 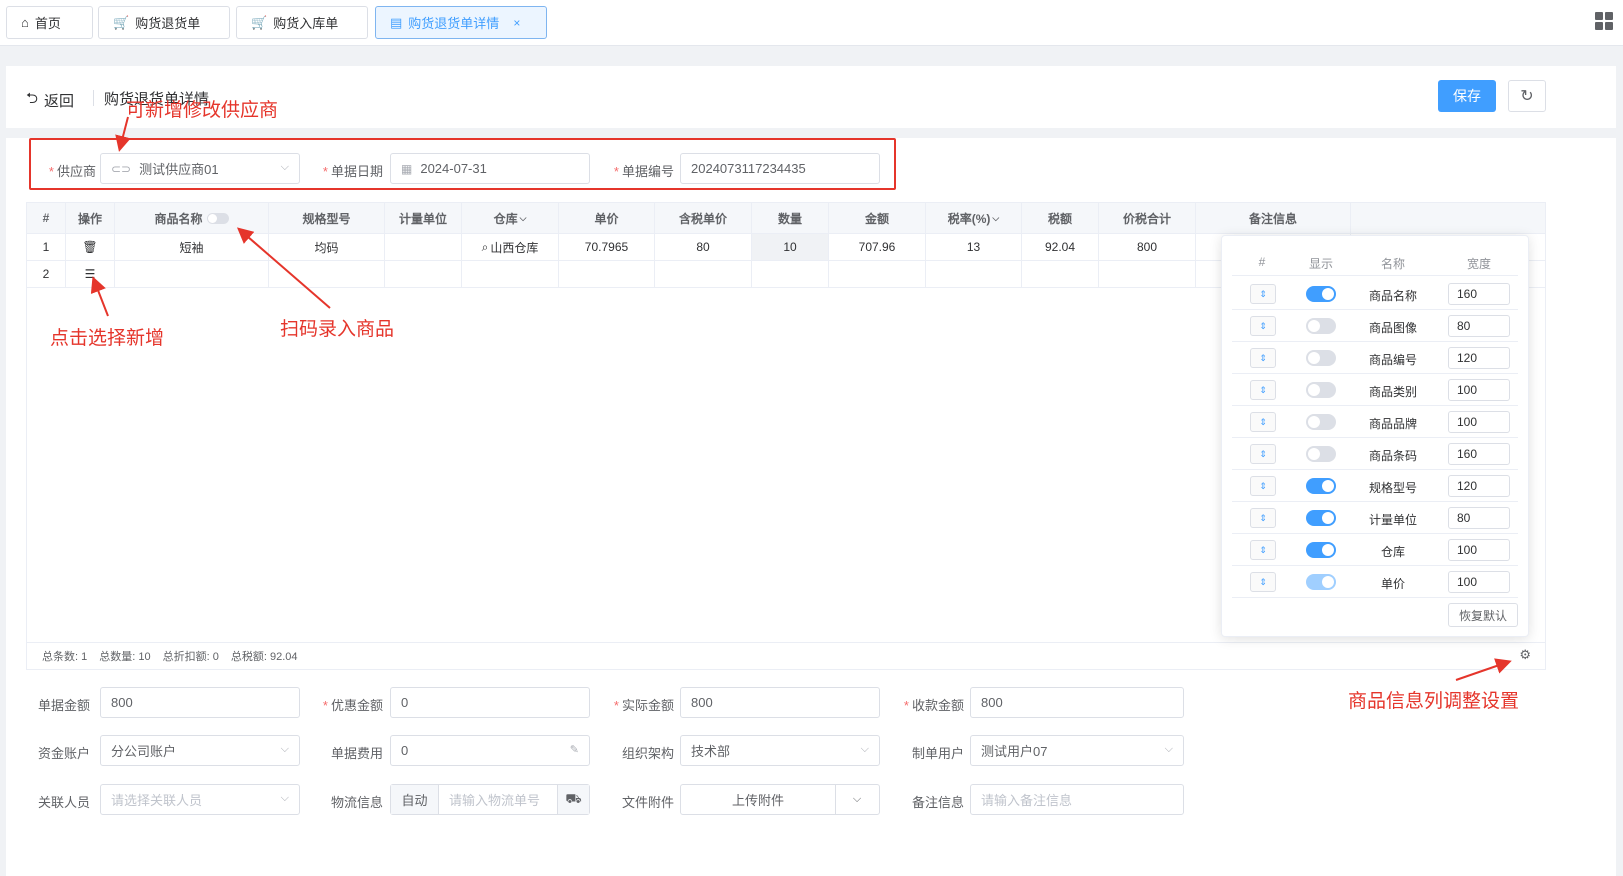 What do you see at coordinates (302, 22) in the screenshot?
I see `tab-purchase-inbound: 🛒 购货入库单` at bounding box center [302, 22].